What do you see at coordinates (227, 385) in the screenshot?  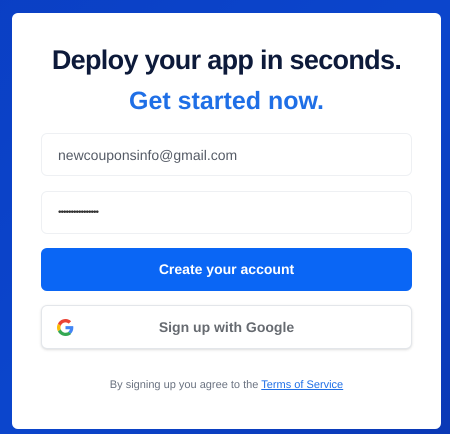 I see `terms-notice: By signing up you agree to the Terms of Service` at bounding box center [227, 385].